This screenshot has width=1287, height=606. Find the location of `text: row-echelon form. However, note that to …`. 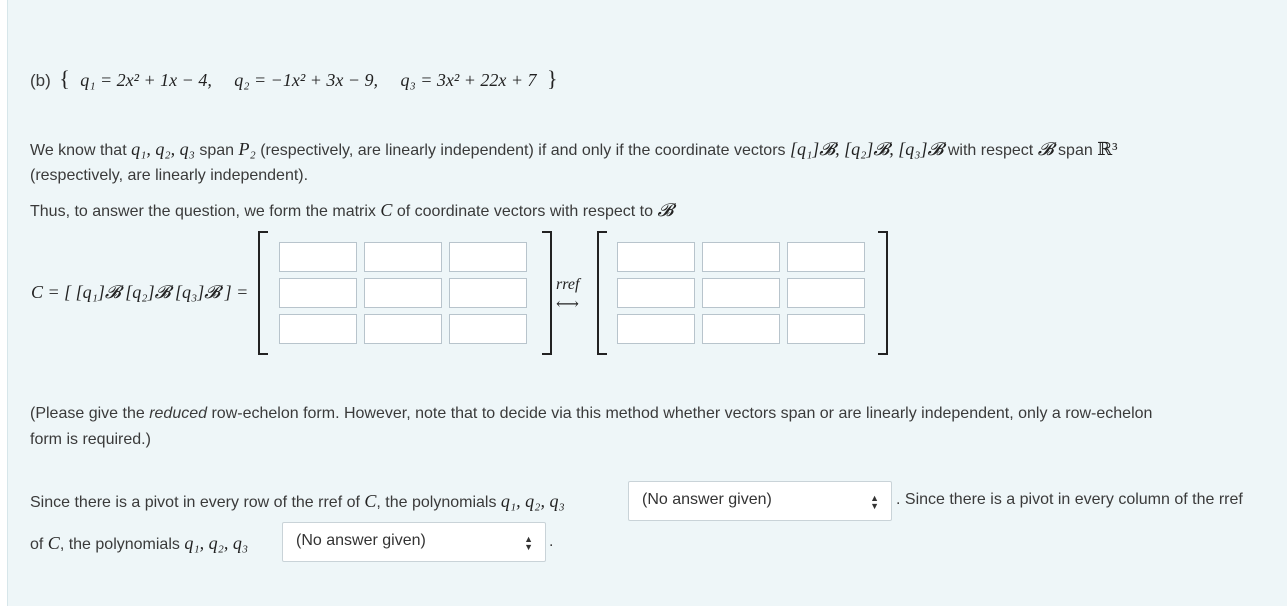

text: row-echelon form. However, note that to … is located at coordinates (682, 413).